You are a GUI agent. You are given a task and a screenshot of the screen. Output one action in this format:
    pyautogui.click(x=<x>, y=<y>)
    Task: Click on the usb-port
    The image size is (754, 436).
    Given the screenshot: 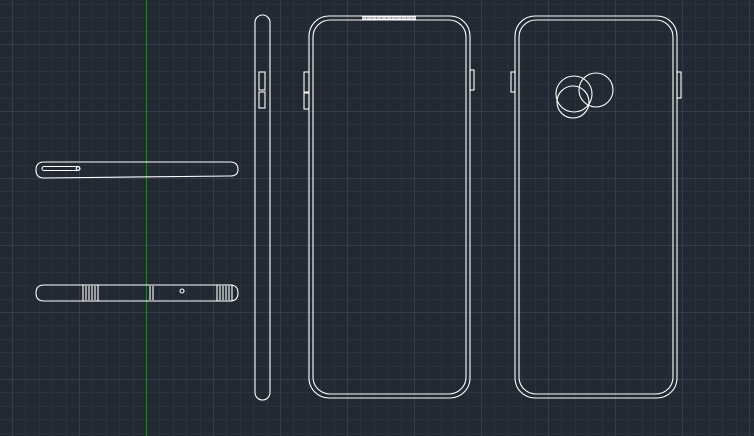 What is the action you would take?
    pyautogui.click(x=151, y=293)
    